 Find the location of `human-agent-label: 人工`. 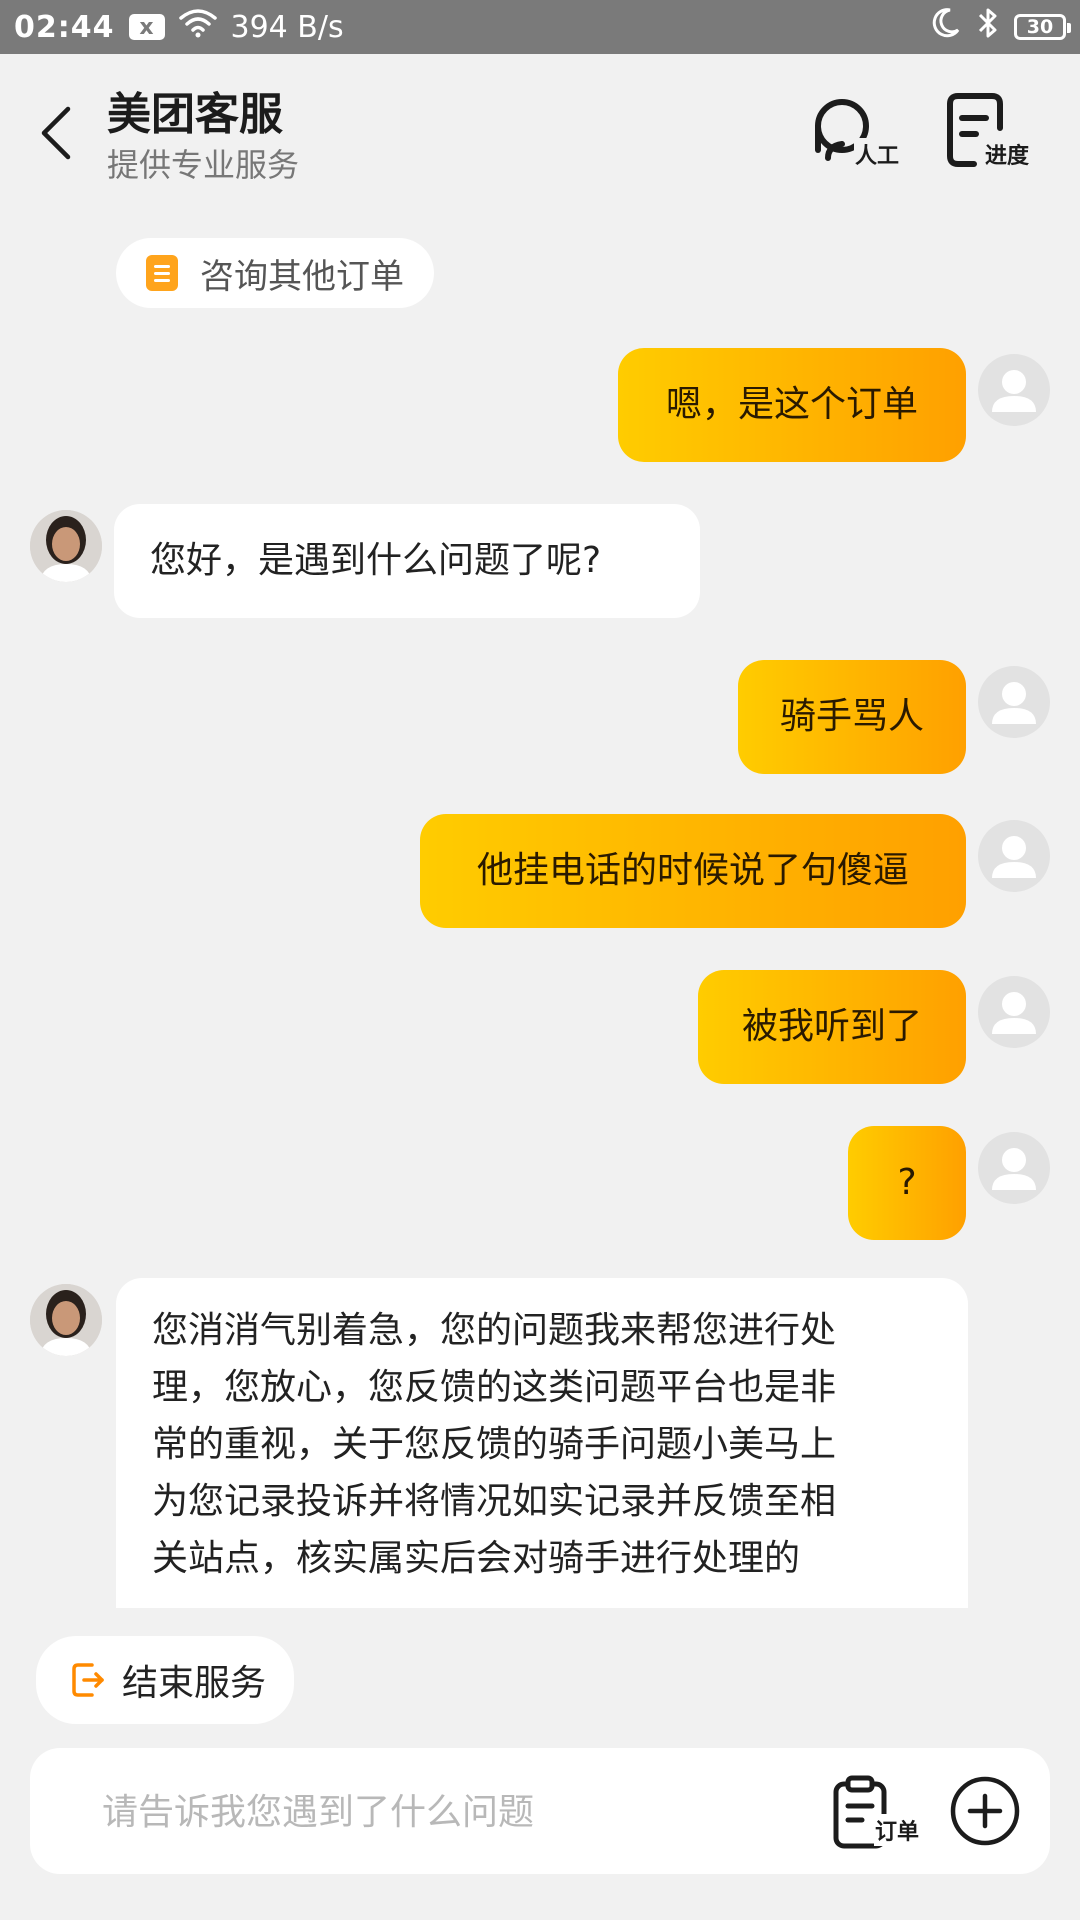

human-agent-label: 人工 is located at coordinates (876, 154).